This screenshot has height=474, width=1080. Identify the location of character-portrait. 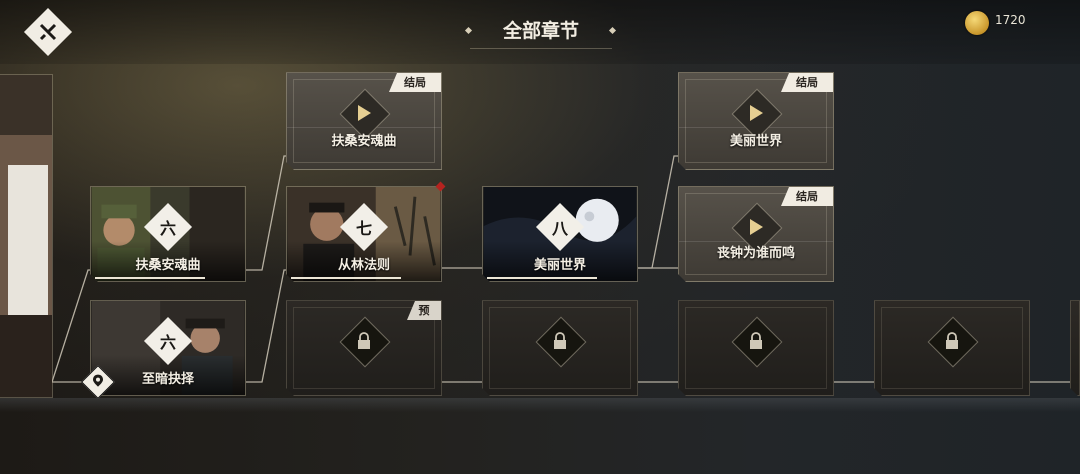
(26, 236).